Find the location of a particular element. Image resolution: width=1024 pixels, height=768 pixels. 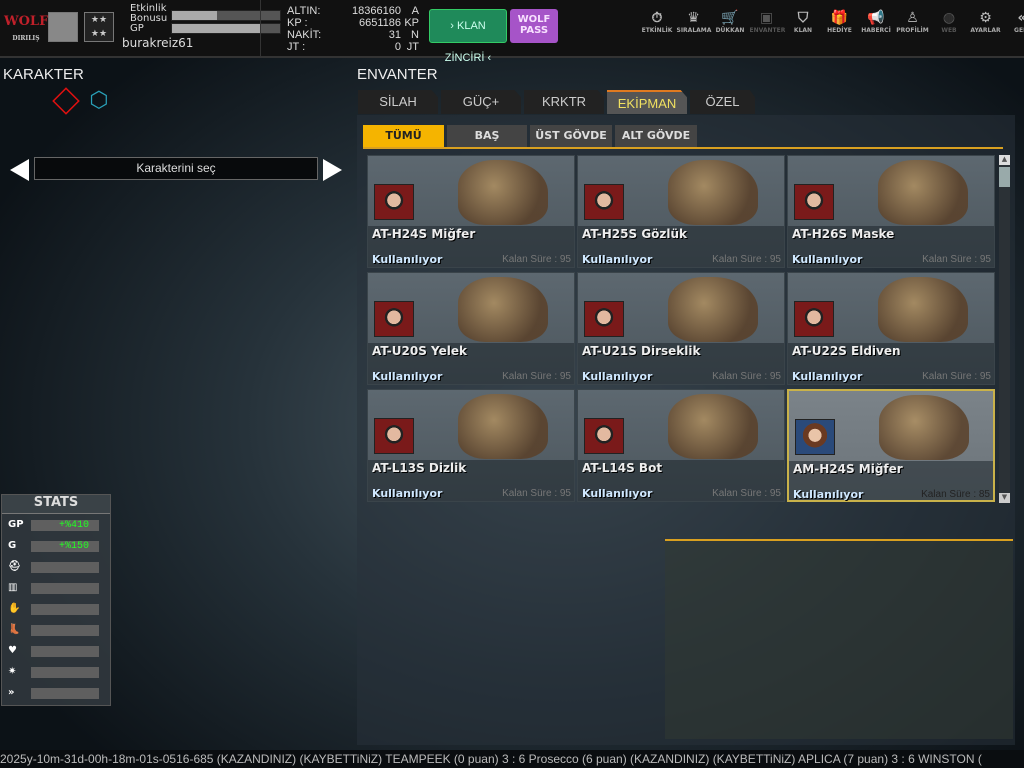

subtab-2: ÜST GÖVDE is located at coordinates (571, 136).